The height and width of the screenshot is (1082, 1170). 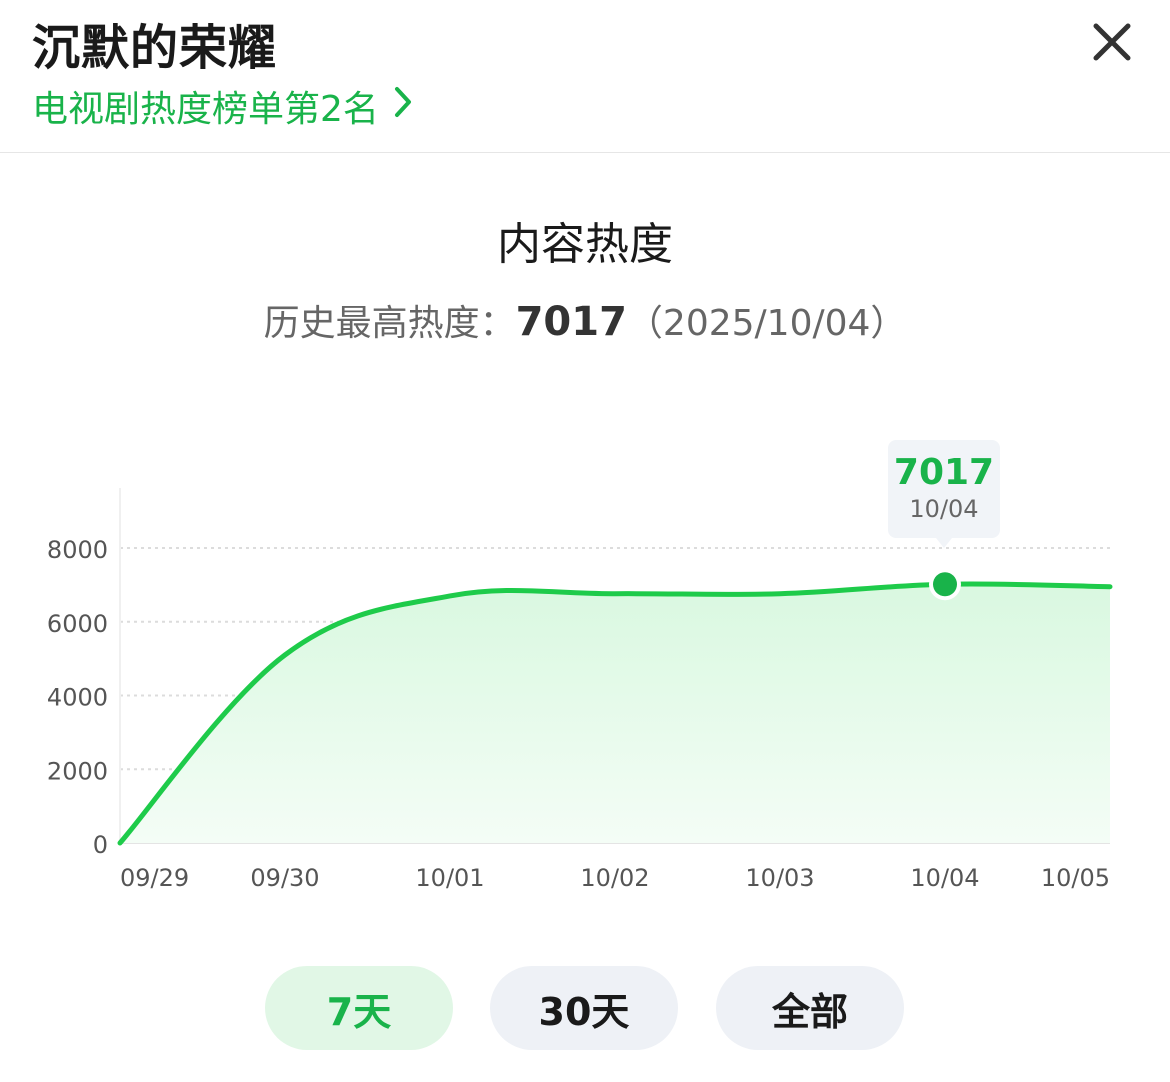 What do you see at coordinates (77, 771) in the screenshot?
I see `y-tick-label: 2000` at bounding box center [77, 771].